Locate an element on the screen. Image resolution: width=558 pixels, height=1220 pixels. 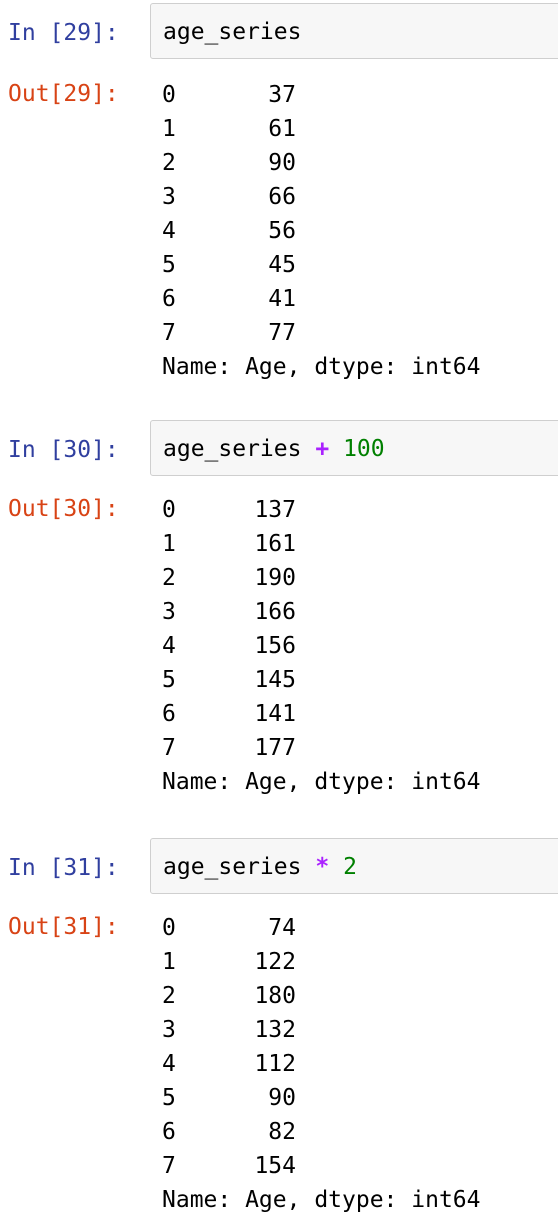
row-value: 56 is located at coordinates (282, 231).